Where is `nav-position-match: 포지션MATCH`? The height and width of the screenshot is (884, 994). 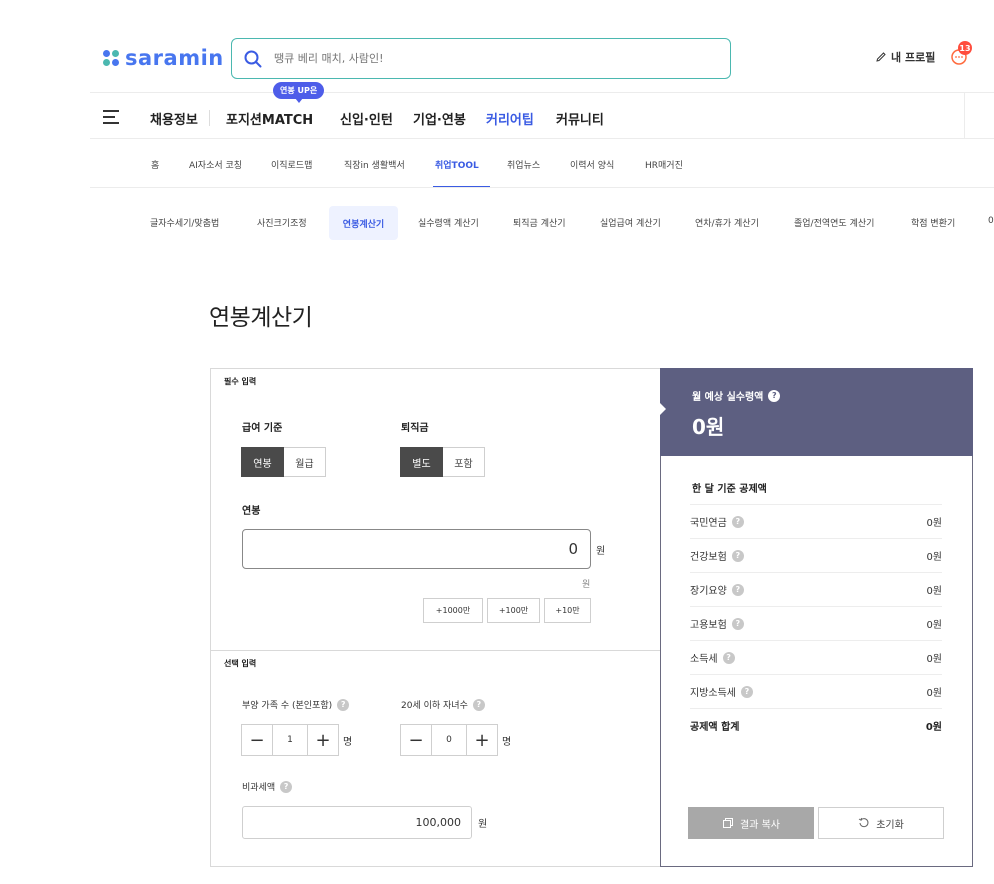 nav-position-match: 포지션MATCH is located at coordinates (269, 118).